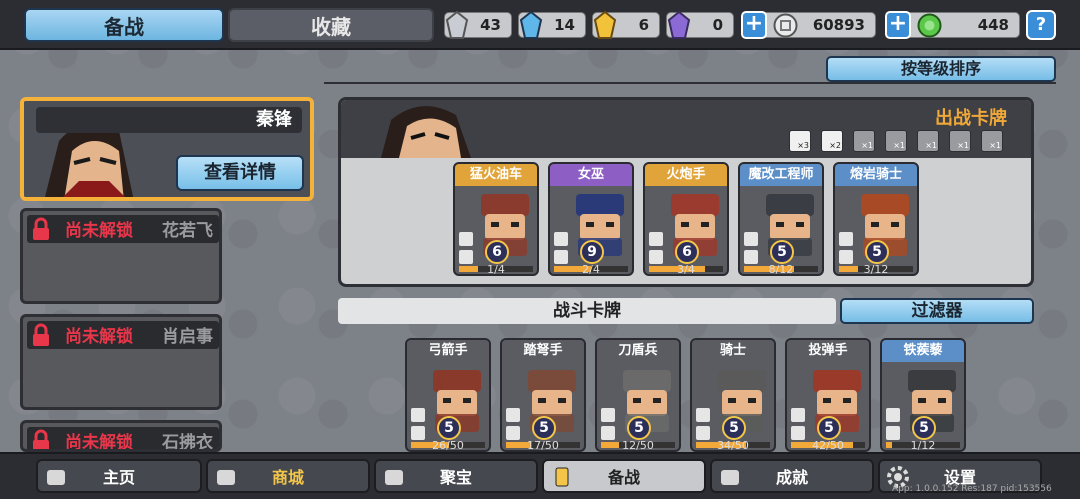  I want to click on lock-icon, so click(41, 439).